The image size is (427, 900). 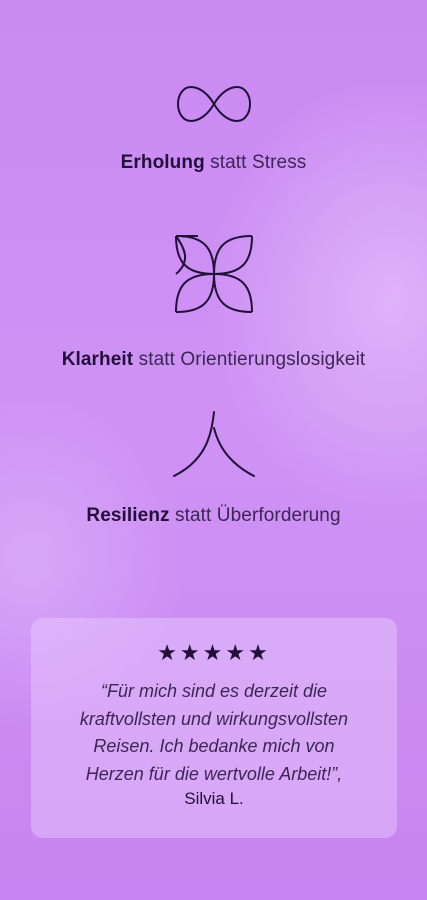 What do you see at coordinates (97, 359) in the screenshot?
I see `benefit-strong: Klarheit` at bounding box center [97, 359].